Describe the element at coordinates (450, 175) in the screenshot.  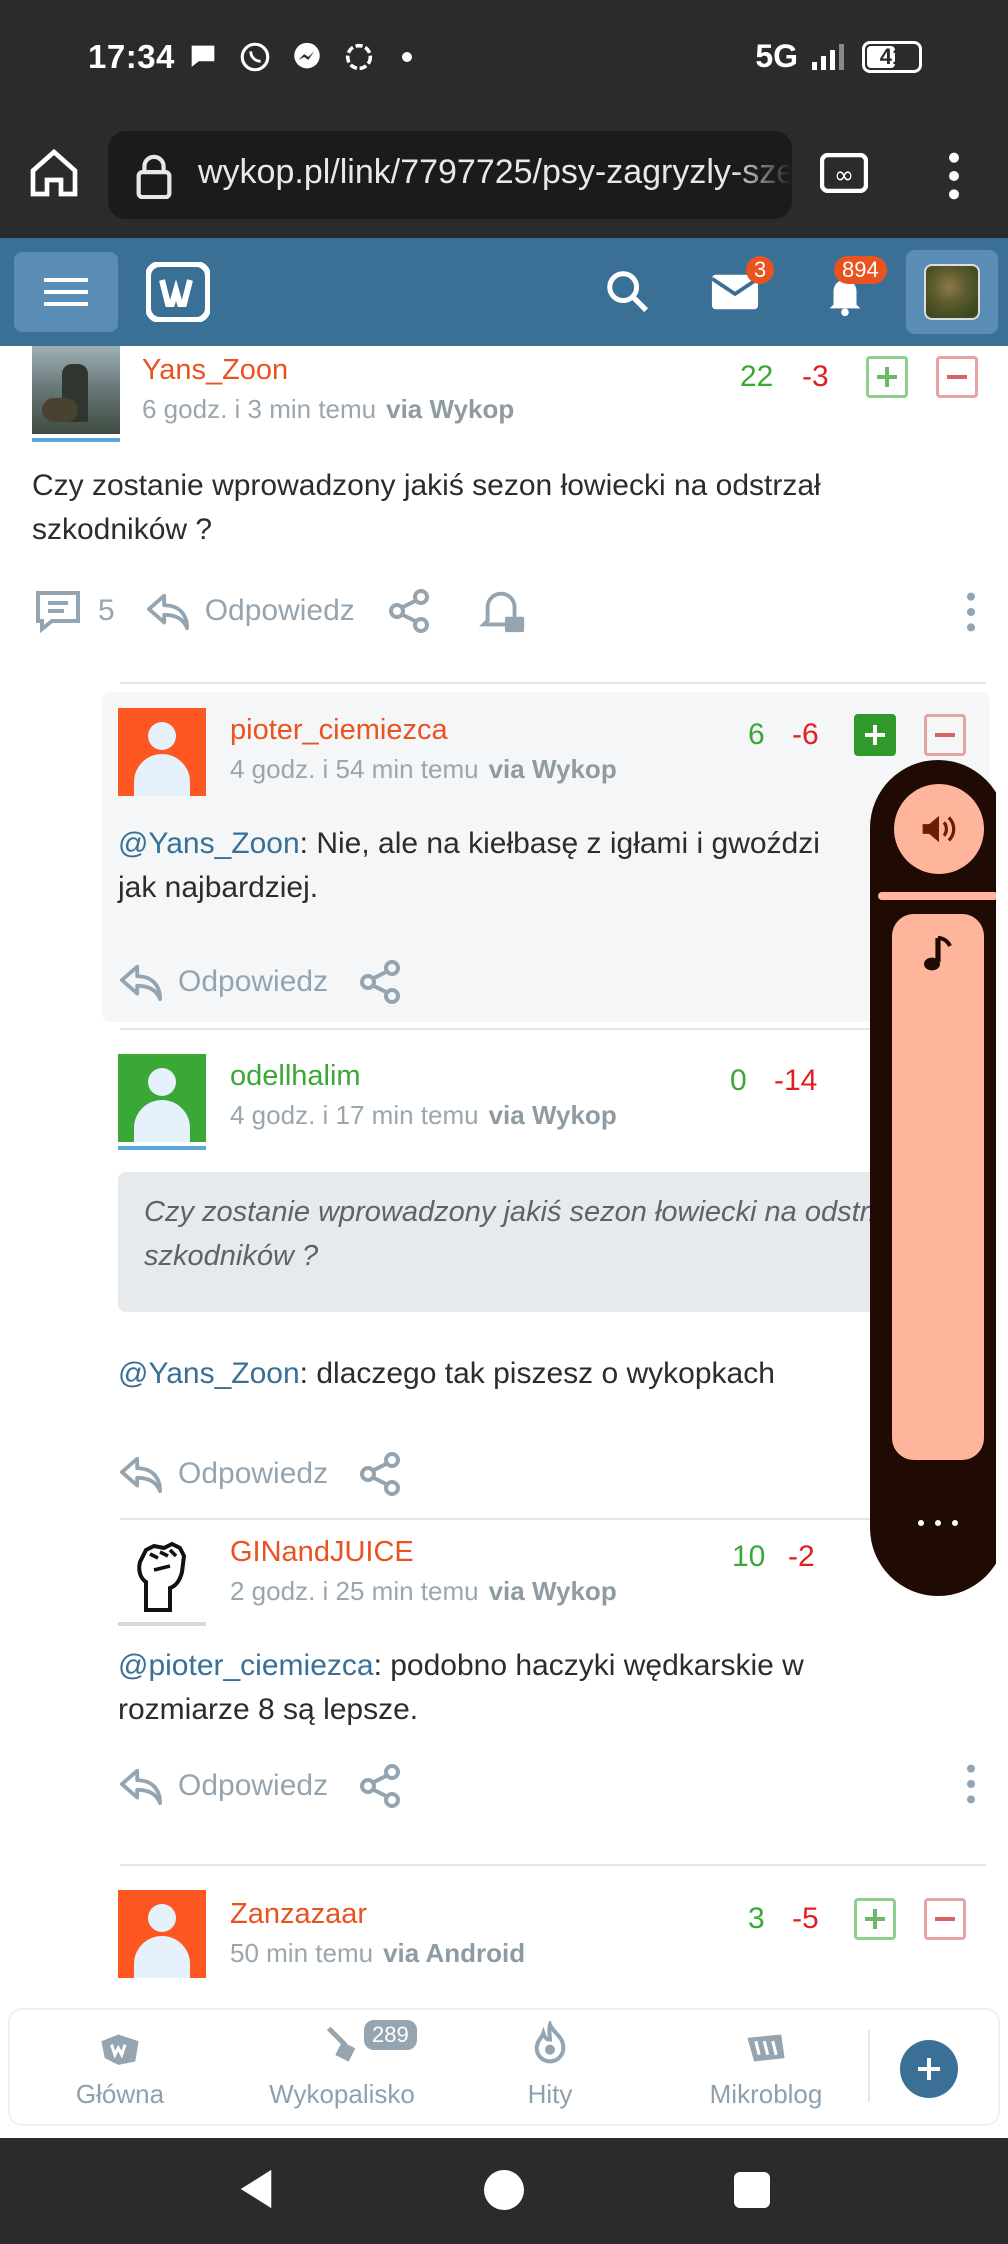
I see `url-bar: wykop.pl/link/7797725/psy-zagryzly-sze` at that location.